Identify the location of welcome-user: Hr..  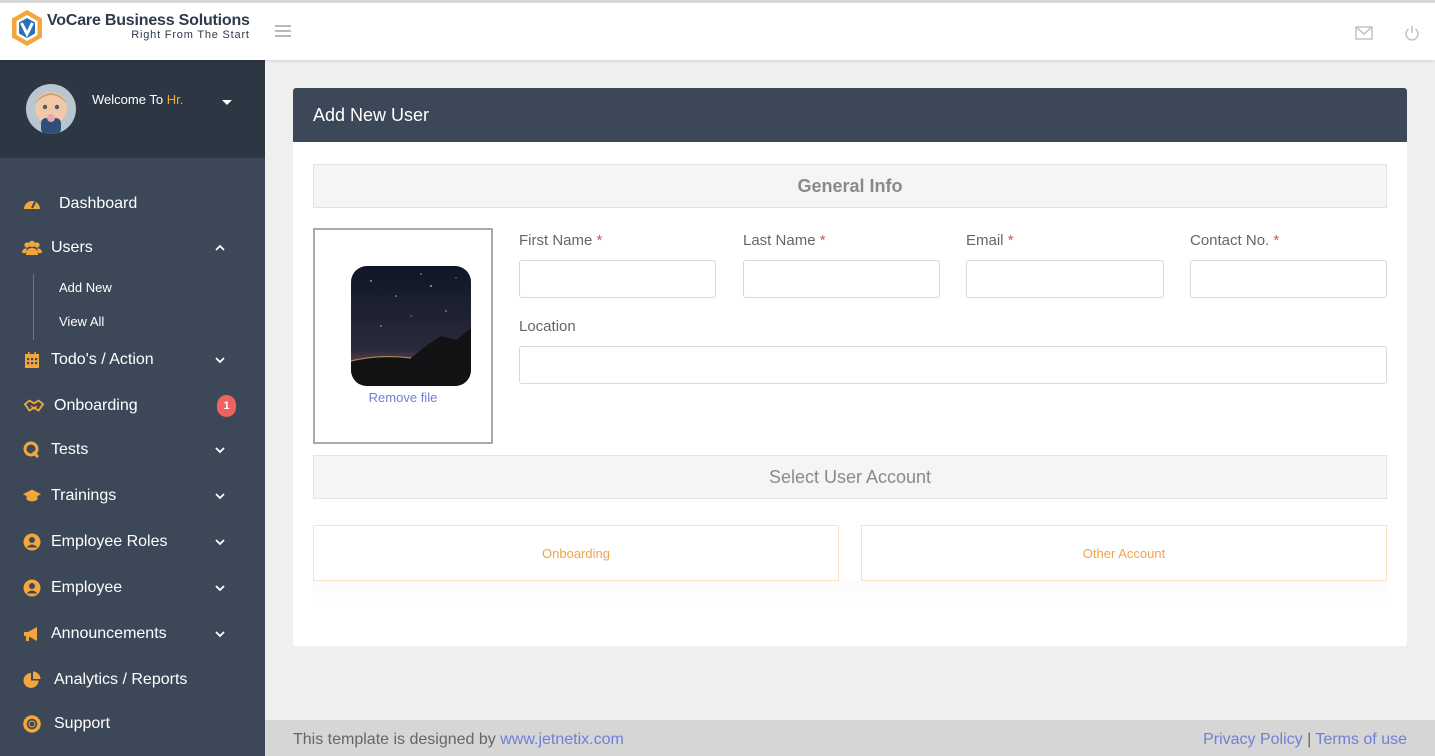
(175, 99).